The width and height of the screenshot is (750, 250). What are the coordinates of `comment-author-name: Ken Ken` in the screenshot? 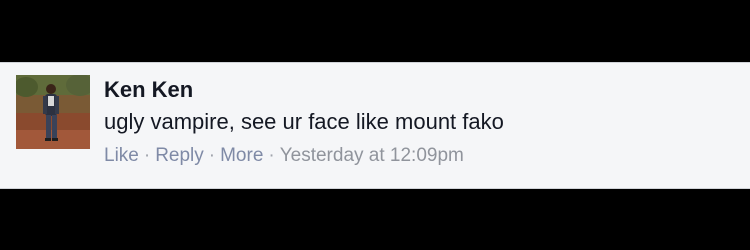 It's located at (417, 90).